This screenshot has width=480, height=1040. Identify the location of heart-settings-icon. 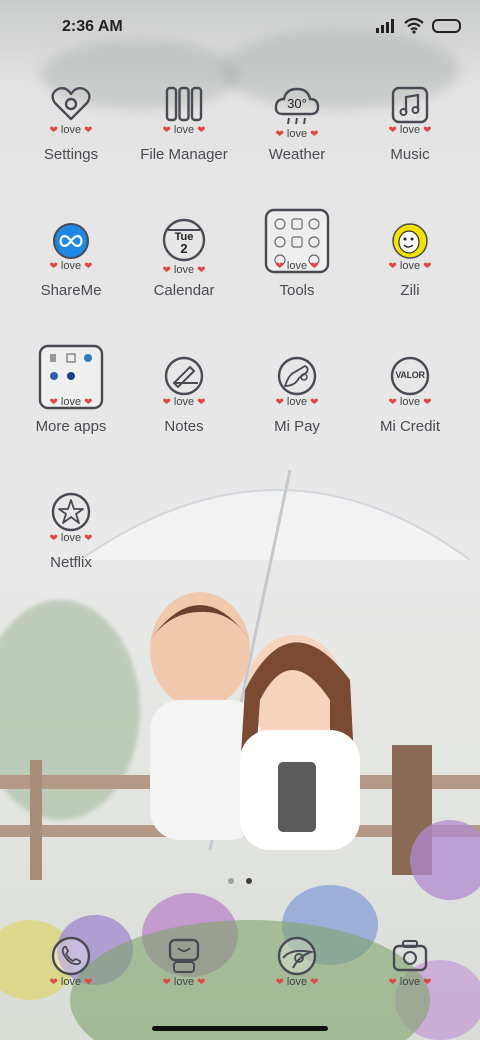
(71, 103).